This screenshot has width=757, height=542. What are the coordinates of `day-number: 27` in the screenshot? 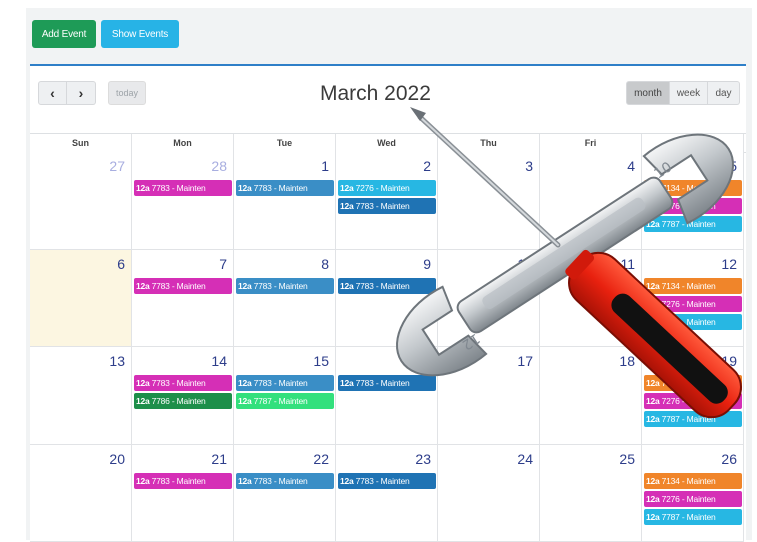 It's located at (117, 166).